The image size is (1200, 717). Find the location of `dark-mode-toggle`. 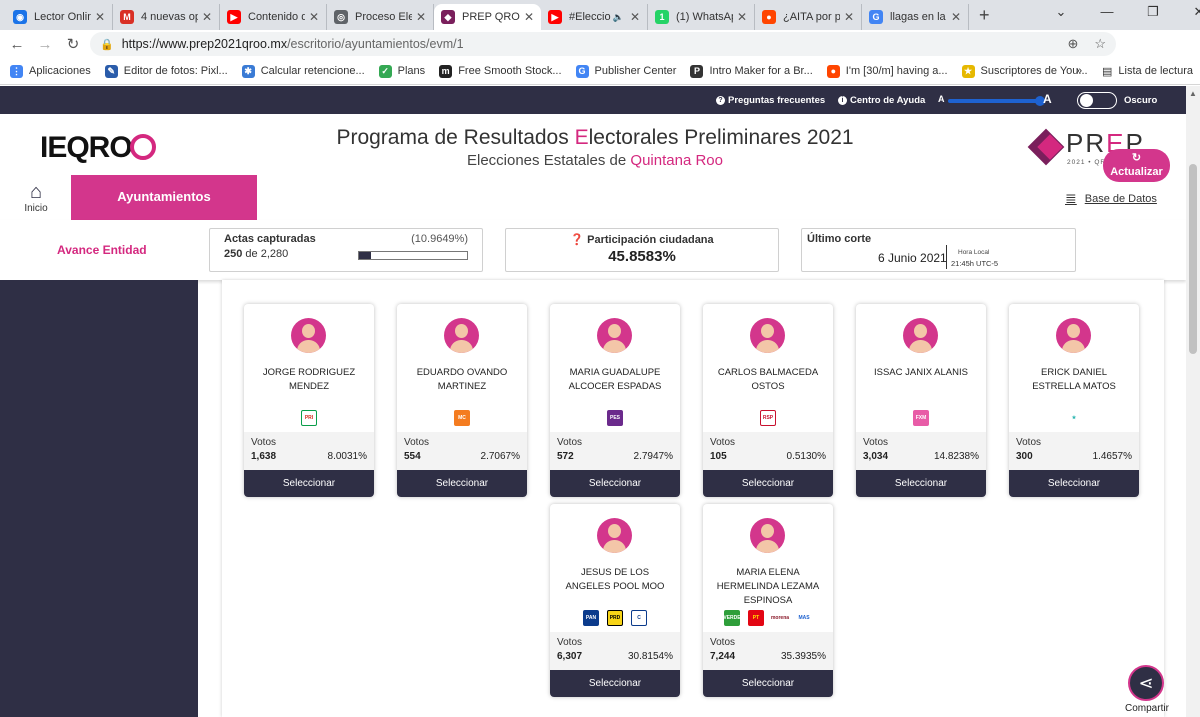

dark-mode-toggle is located at coordinates (1097, 100).